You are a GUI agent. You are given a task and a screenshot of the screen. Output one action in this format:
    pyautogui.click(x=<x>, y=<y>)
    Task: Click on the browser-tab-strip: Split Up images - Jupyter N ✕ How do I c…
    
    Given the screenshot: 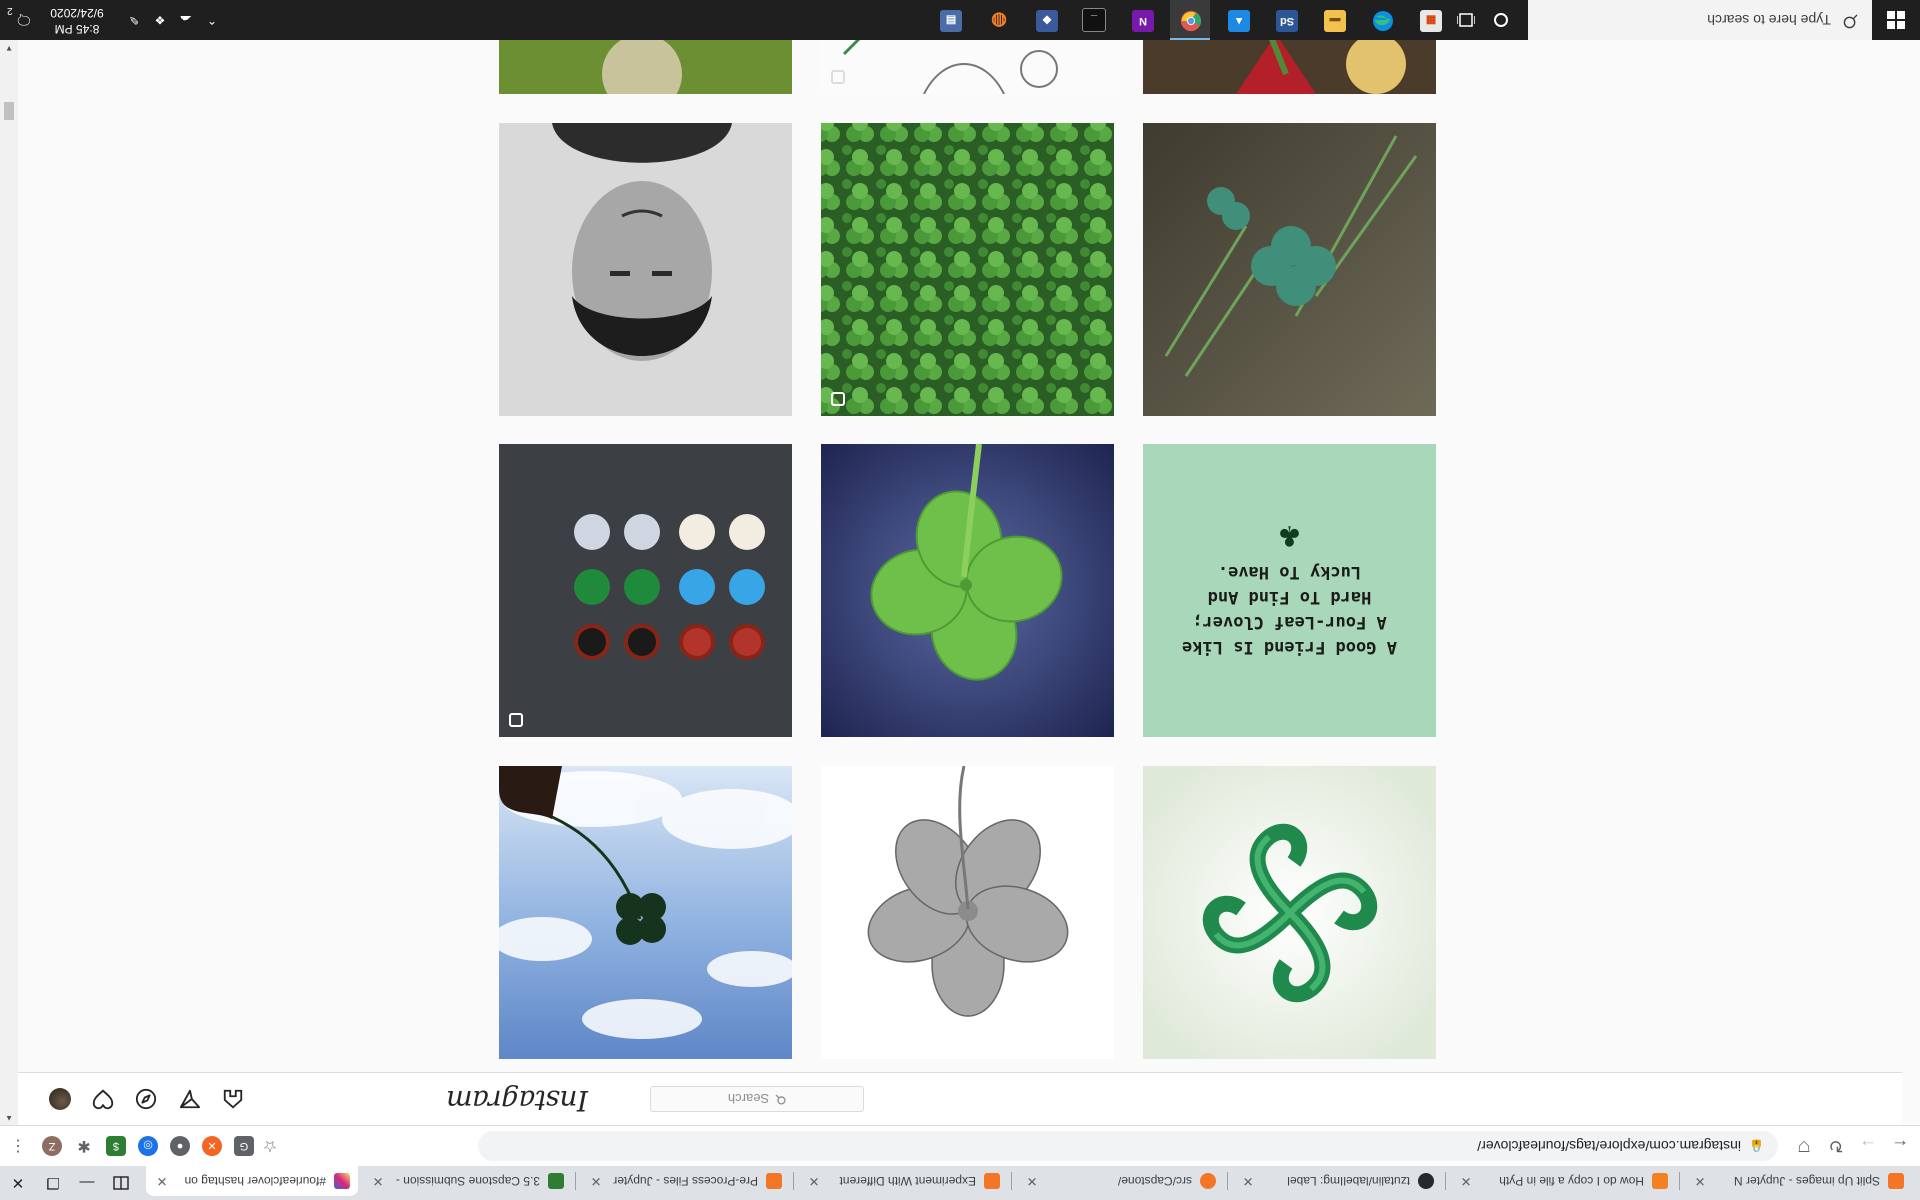 What is the action you would take?
    pyautogui.click(x=960, y=1183)
    